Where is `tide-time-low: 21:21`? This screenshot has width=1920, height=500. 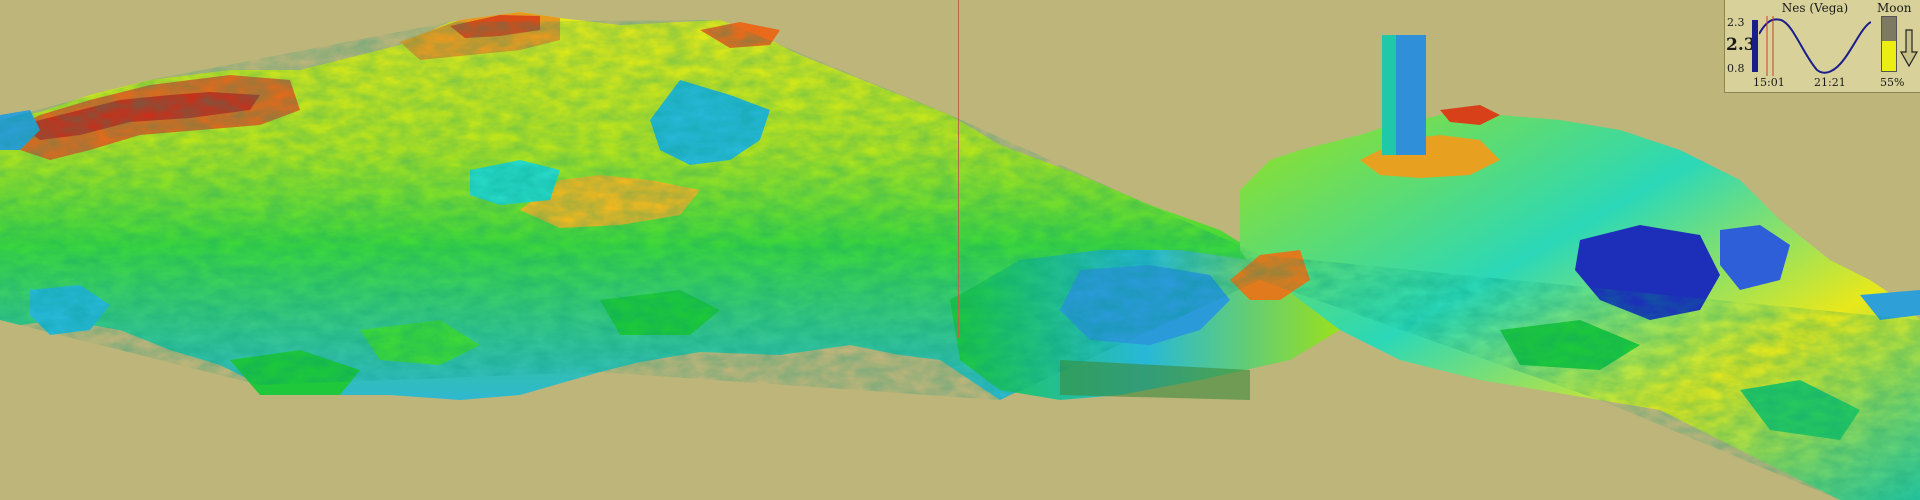 tide-time-low: 21:21 is located at coordinates (1830, 82).